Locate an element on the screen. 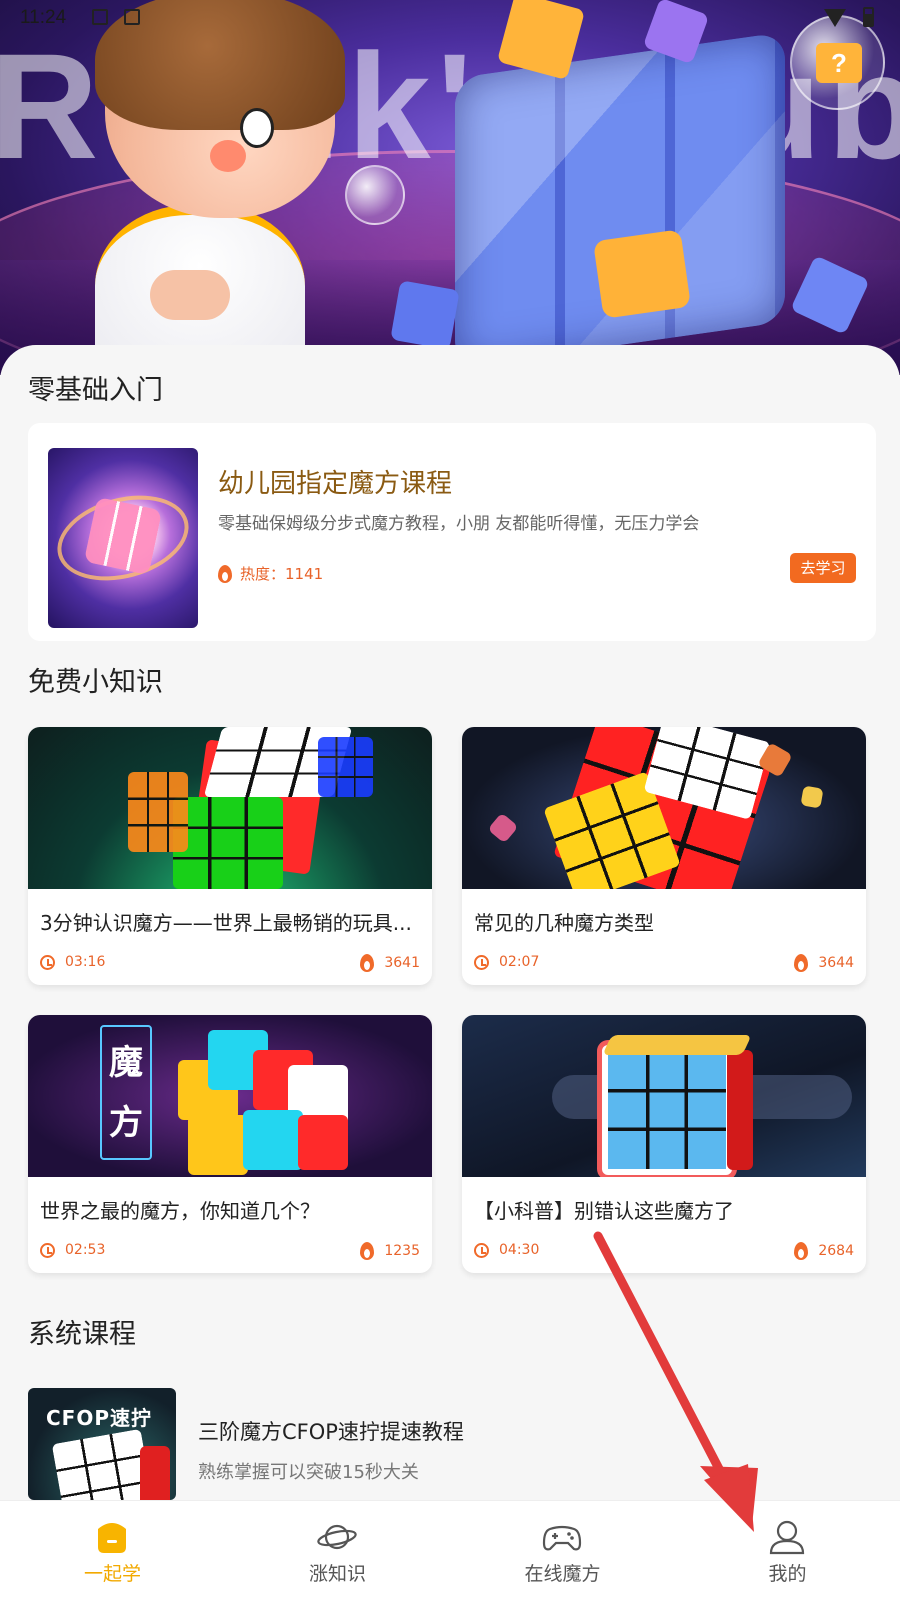  tab-online-cube: 在线魔方 is located at coordinates (562, 1550).